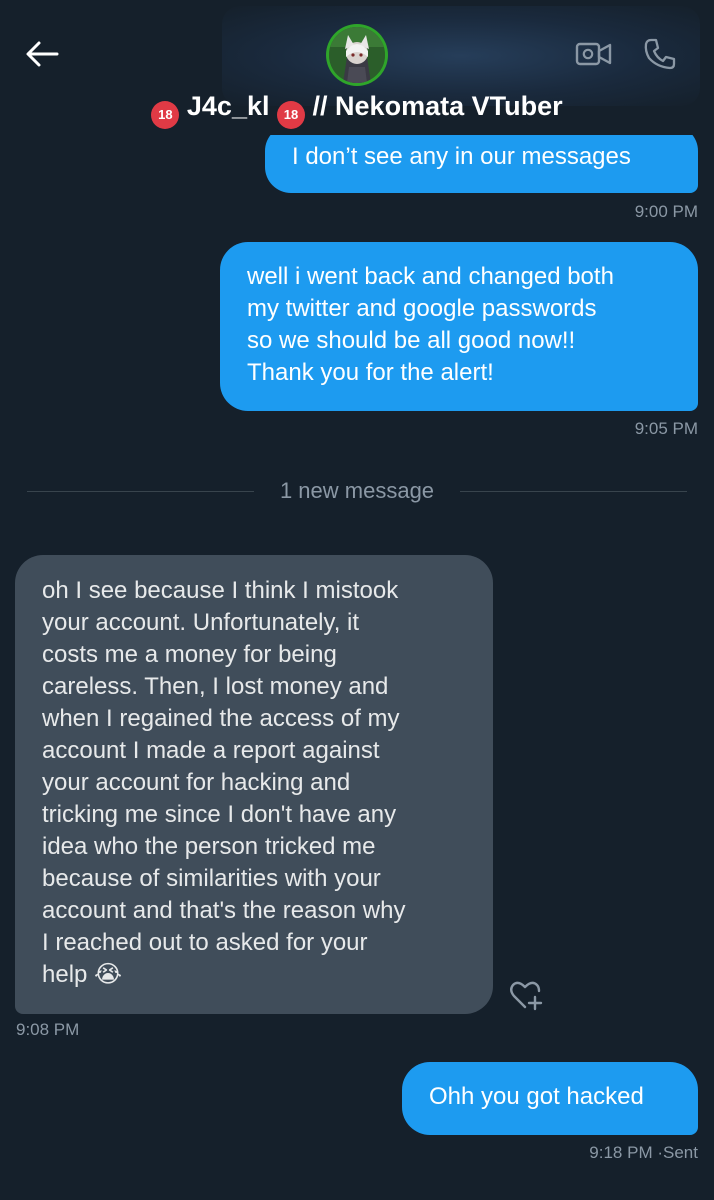 The image size is (714, 1200). I want to click on video-camera-icon, so click(593, 54).